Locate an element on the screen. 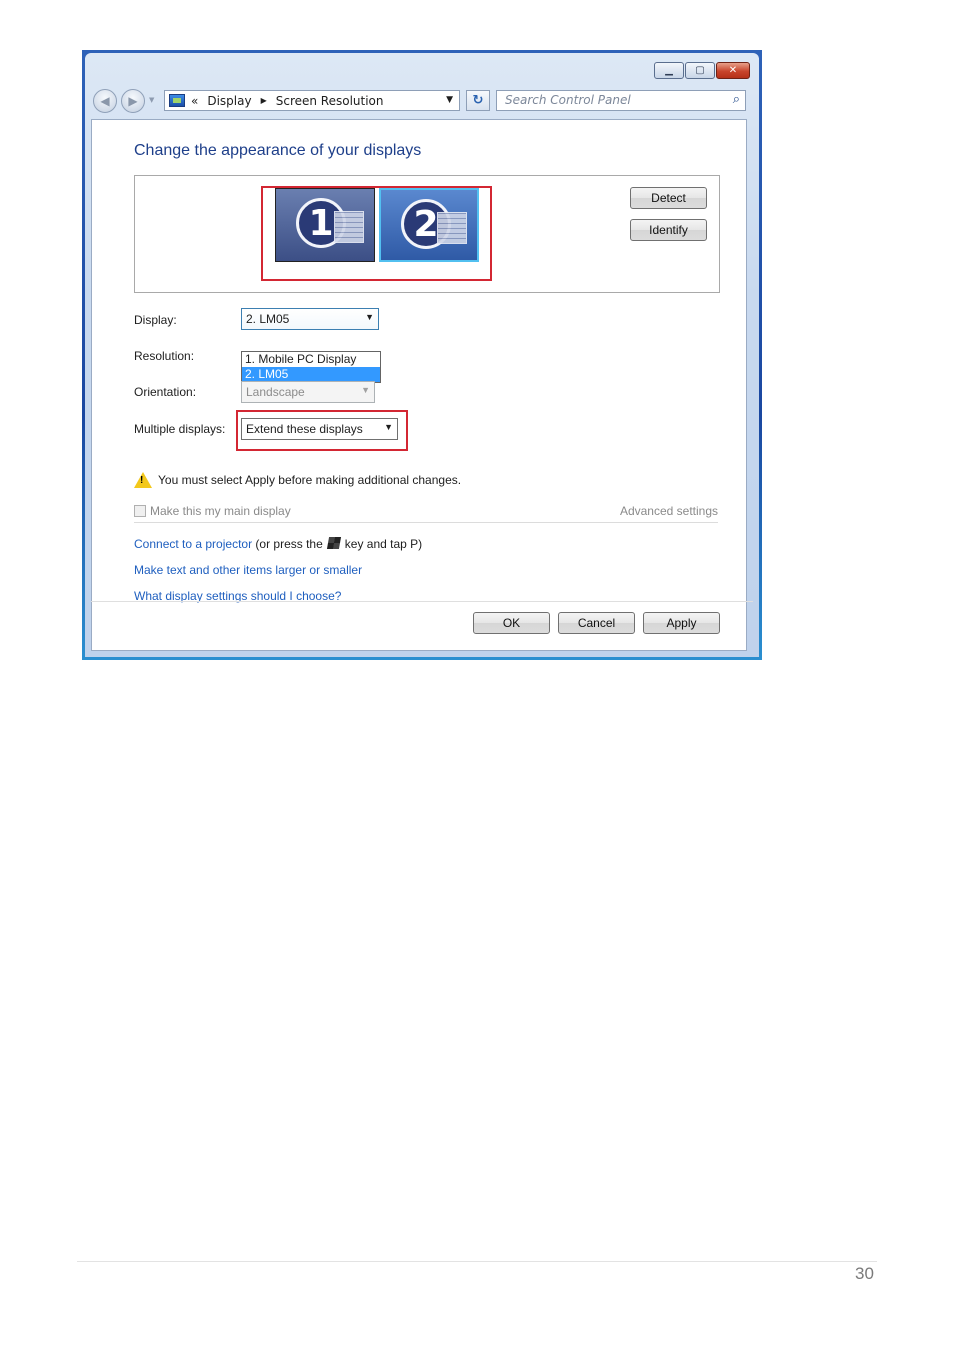  detect-button: Detect is located at coordinates (668, 198).